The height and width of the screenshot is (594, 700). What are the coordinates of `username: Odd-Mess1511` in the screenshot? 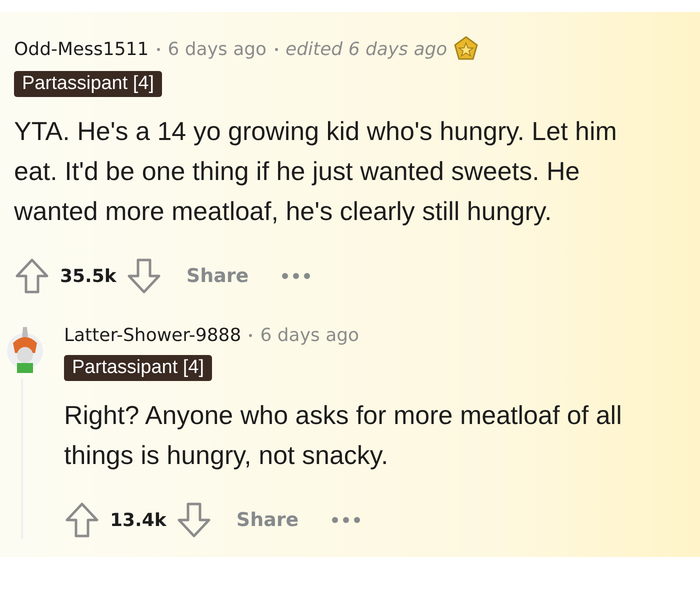 It's located at (81, 49).